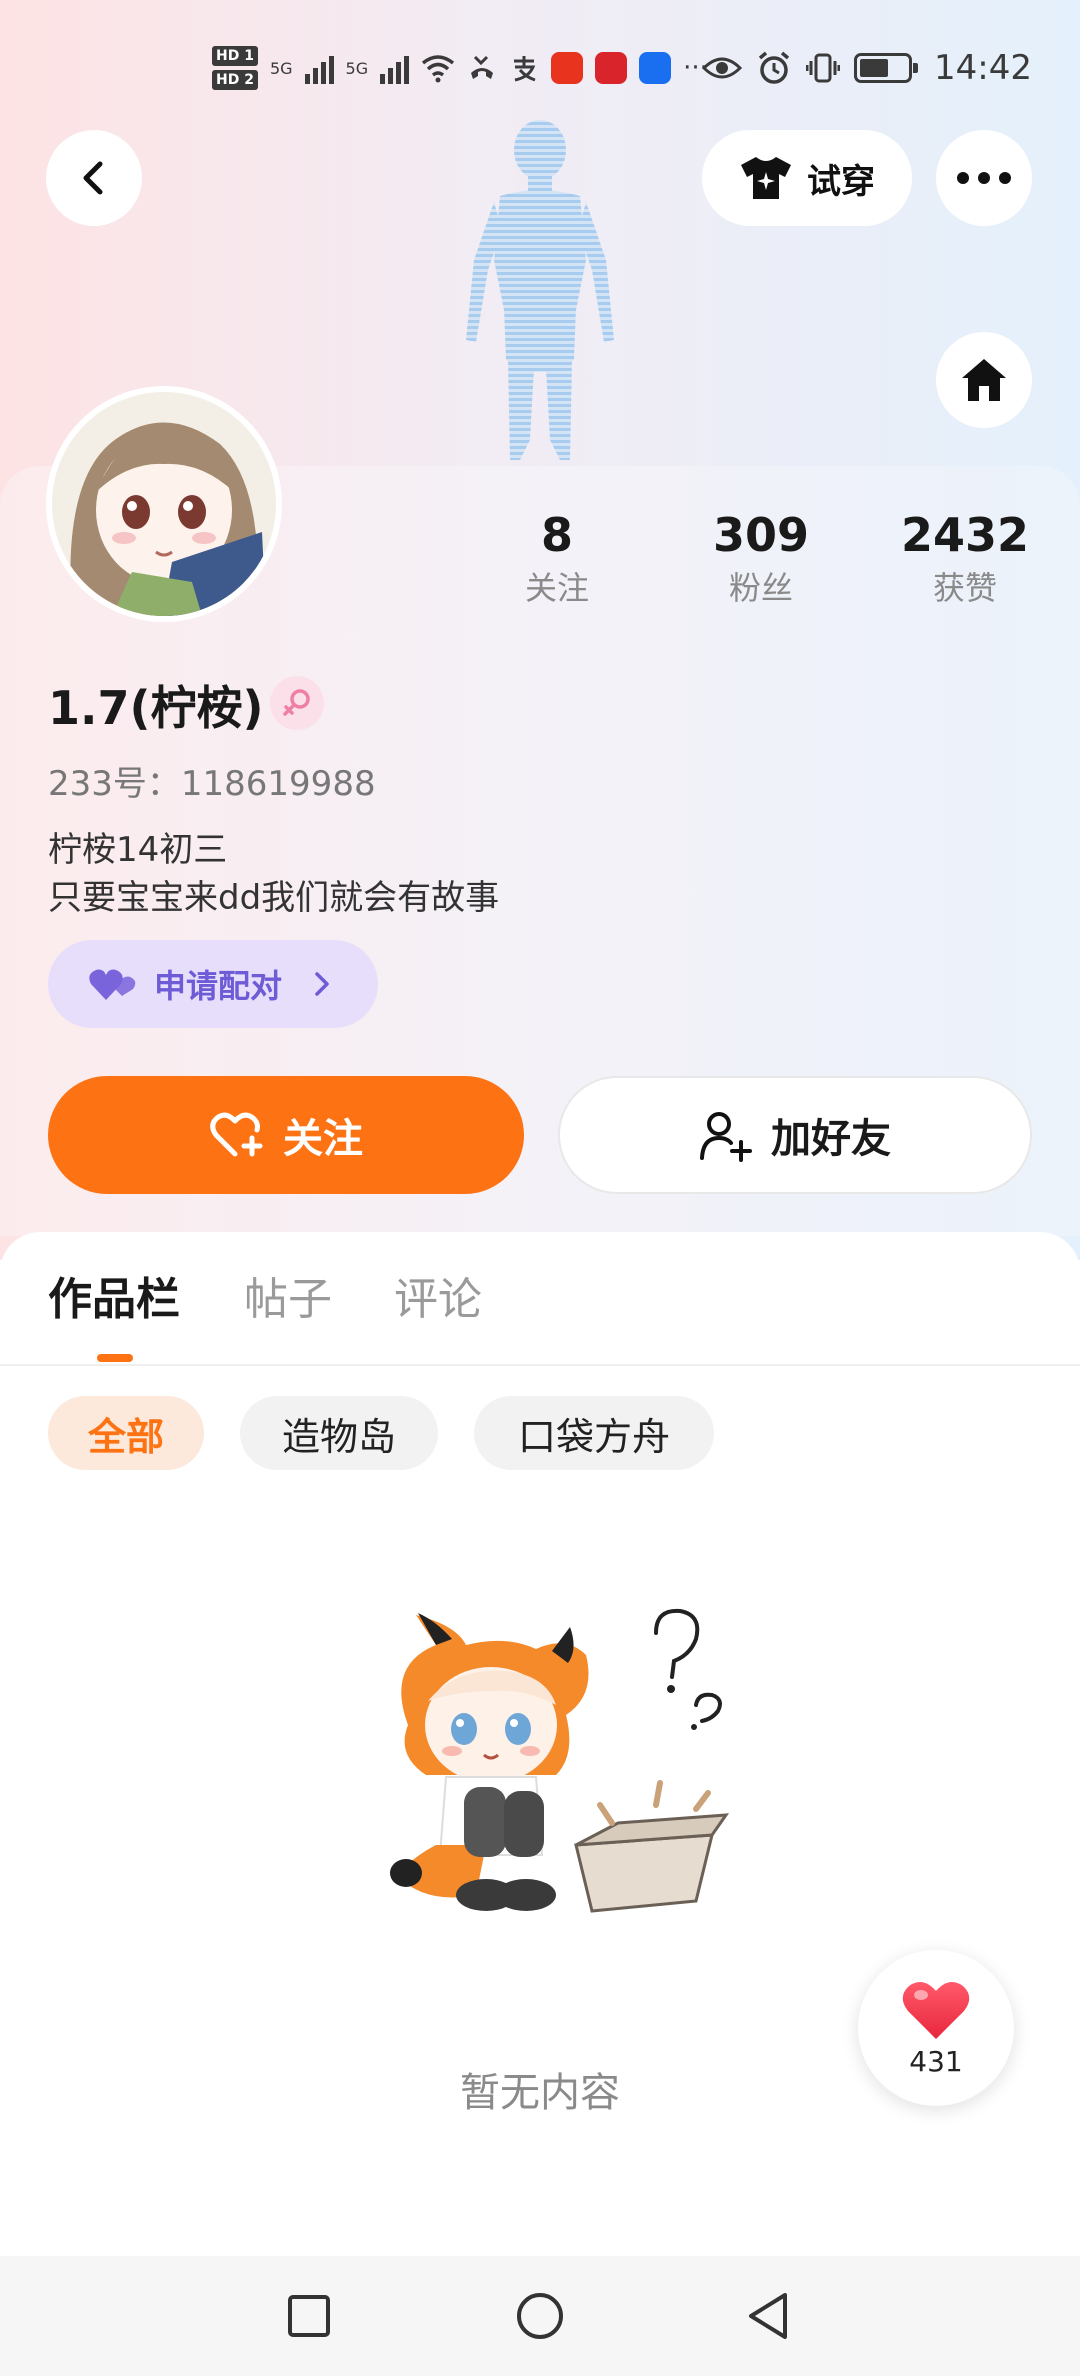 The image size is (1080, 2376). I want to click on recent-apps-button, so click(309, 2316).